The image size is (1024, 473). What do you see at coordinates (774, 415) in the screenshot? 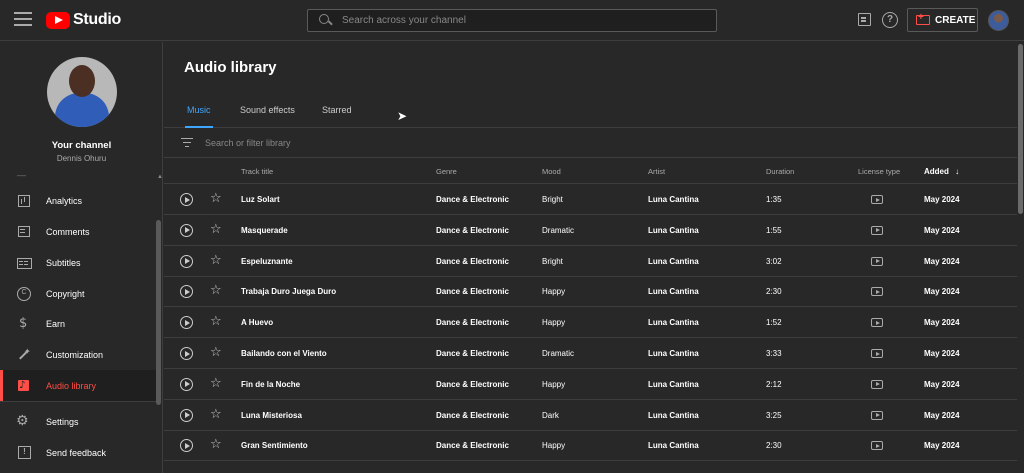
I see `track-duration: 3:25` at bounding box center [774, 415].